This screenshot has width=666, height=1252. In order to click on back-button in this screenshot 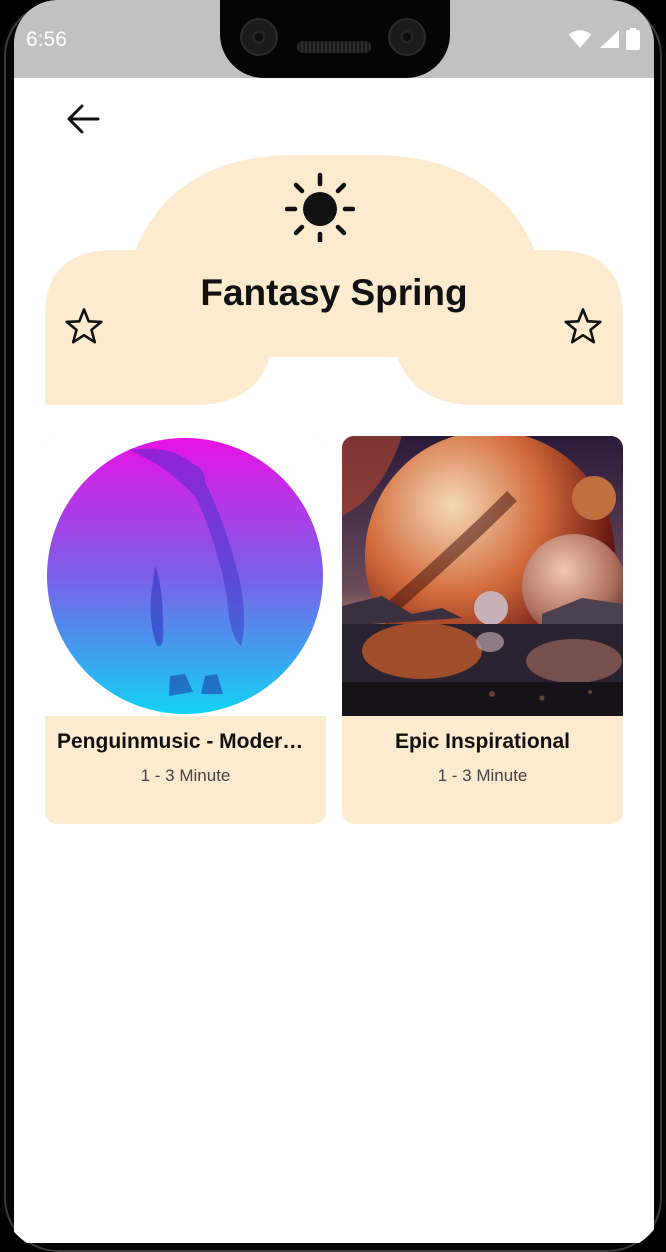, I will do `click(83, 119)`.